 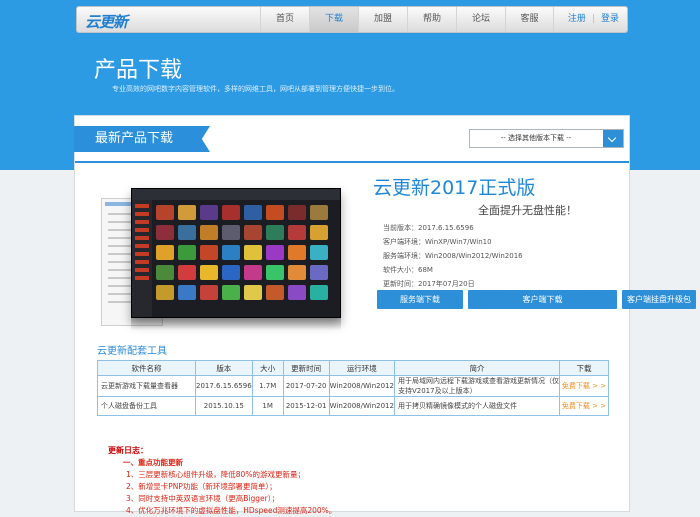 I want to click on nav-item-support: 客服, so click(x=529, y=19).